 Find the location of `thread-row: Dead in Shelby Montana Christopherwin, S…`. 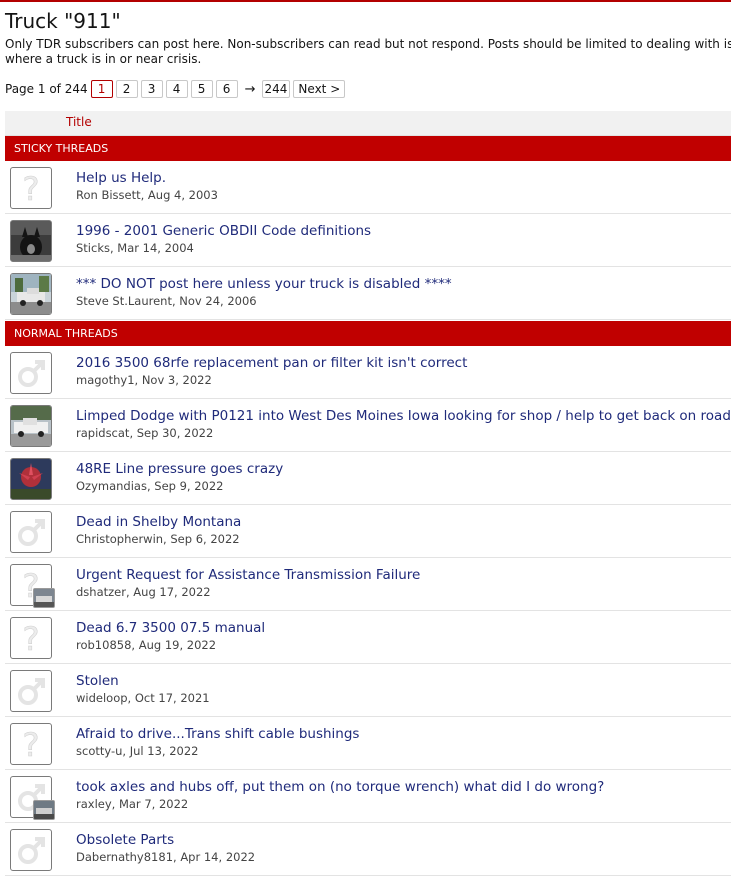

thread-row: Dead in Shelby Montana Christopherwin, S… is located at coordinates (368, 531).